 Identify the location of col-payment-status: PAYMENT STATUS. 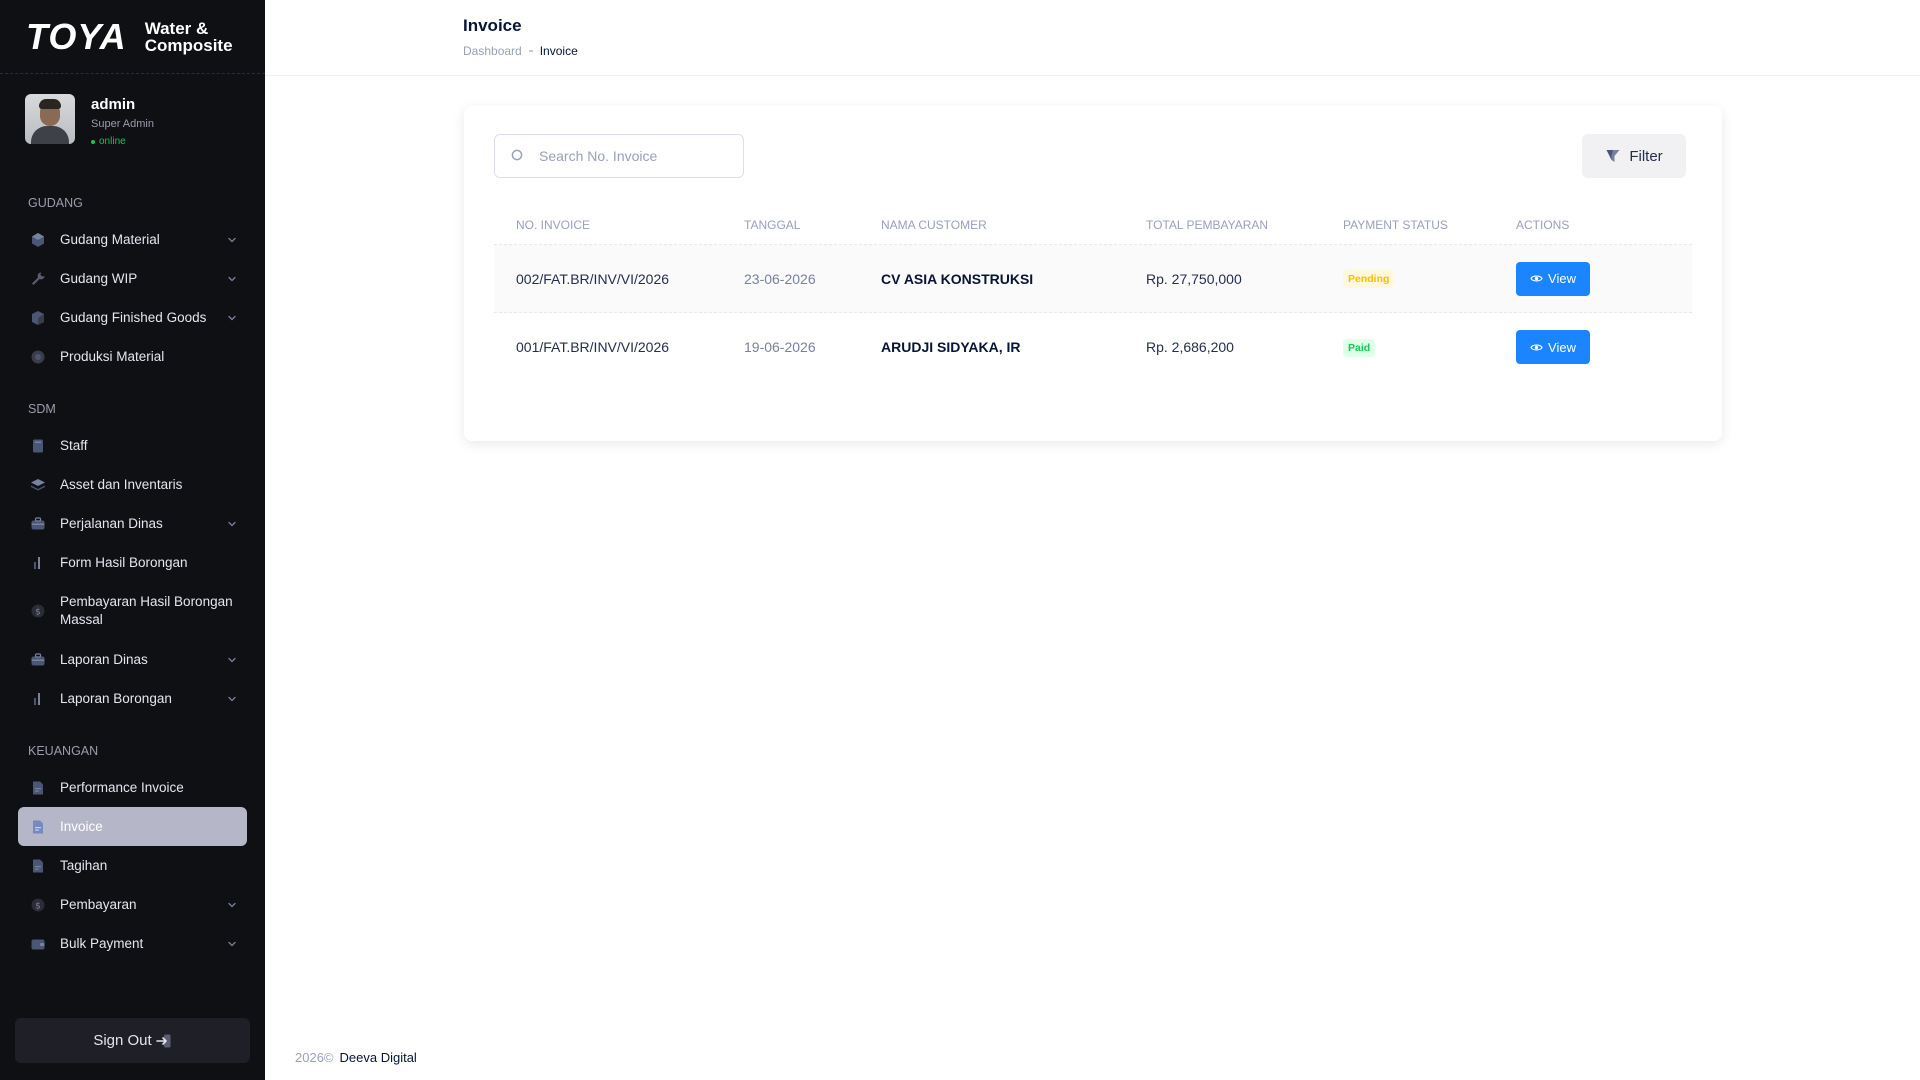
(1429, 225).